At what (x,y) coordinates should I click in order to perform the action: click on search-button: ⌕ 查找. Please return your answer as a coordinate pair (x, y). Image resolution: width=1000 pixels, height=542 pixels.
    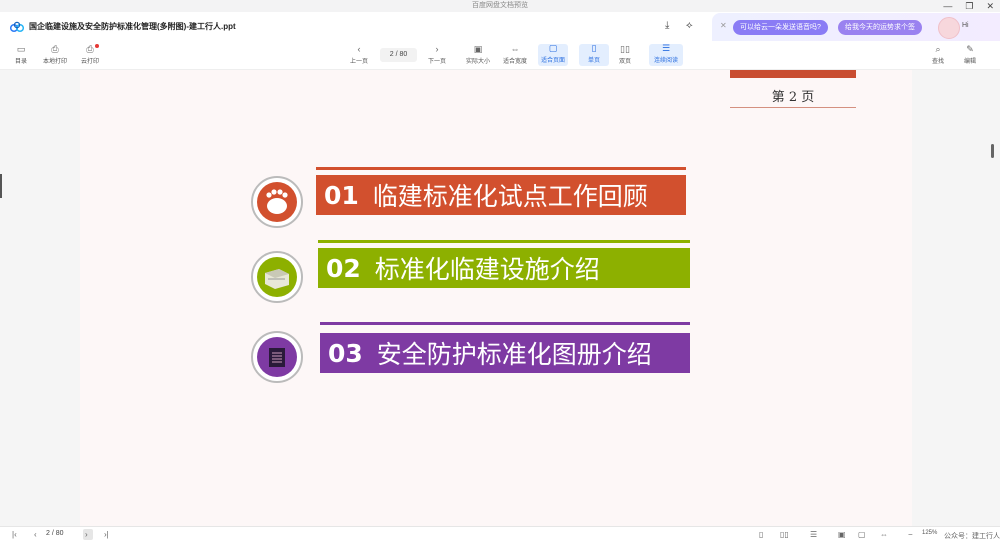
    Looking at the image, I should click on (938, 55).